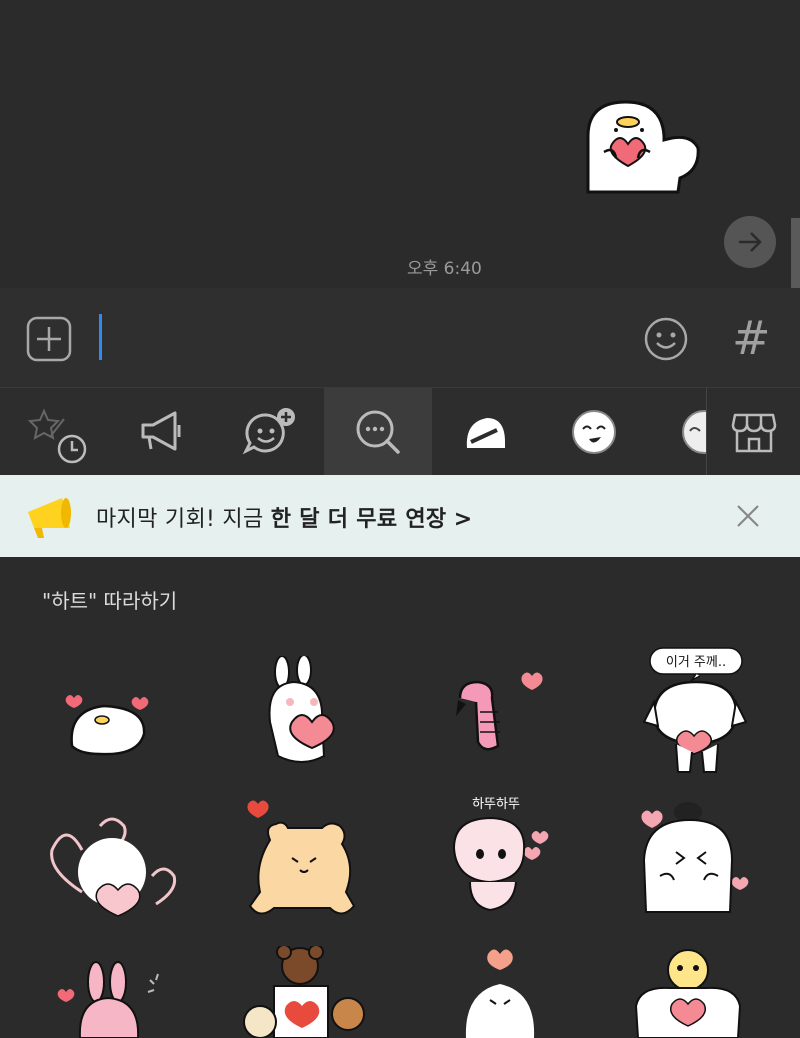  I want to click on promo-text-plain: 마지막 기회! 지금, so click(183, 519).